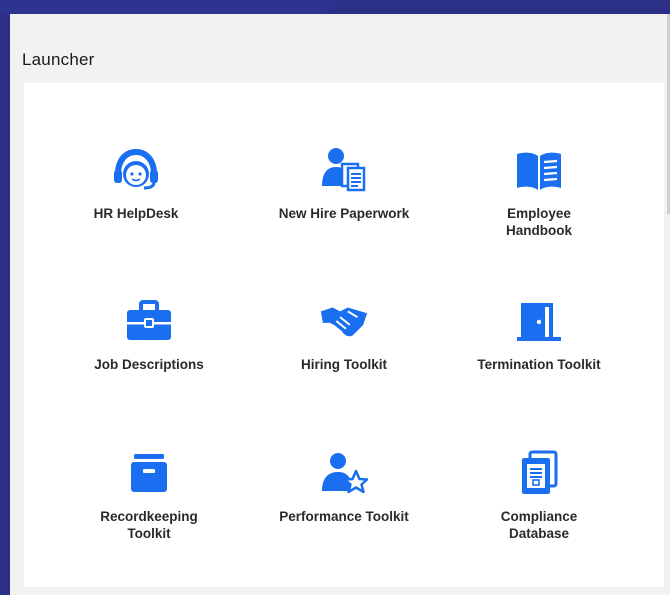 Image resolution: width=670 pixels, height=595 pixels. I want to click on background-fold, so click(170, 7).